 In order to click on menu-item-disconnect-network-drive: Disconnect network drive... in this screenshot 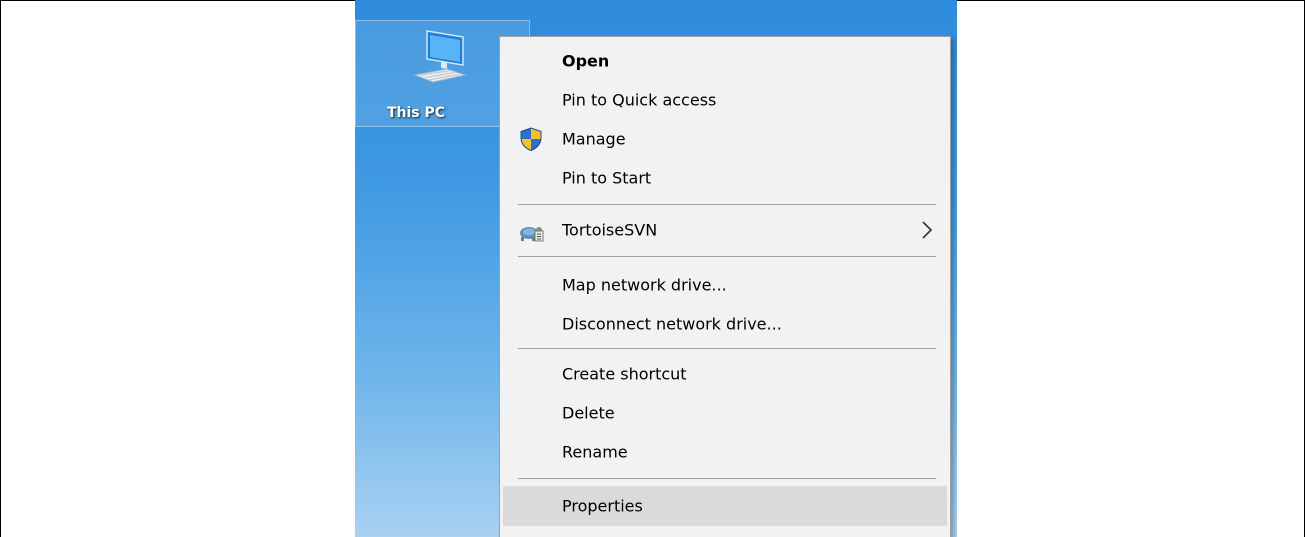, I will do `click(725, 324)`.